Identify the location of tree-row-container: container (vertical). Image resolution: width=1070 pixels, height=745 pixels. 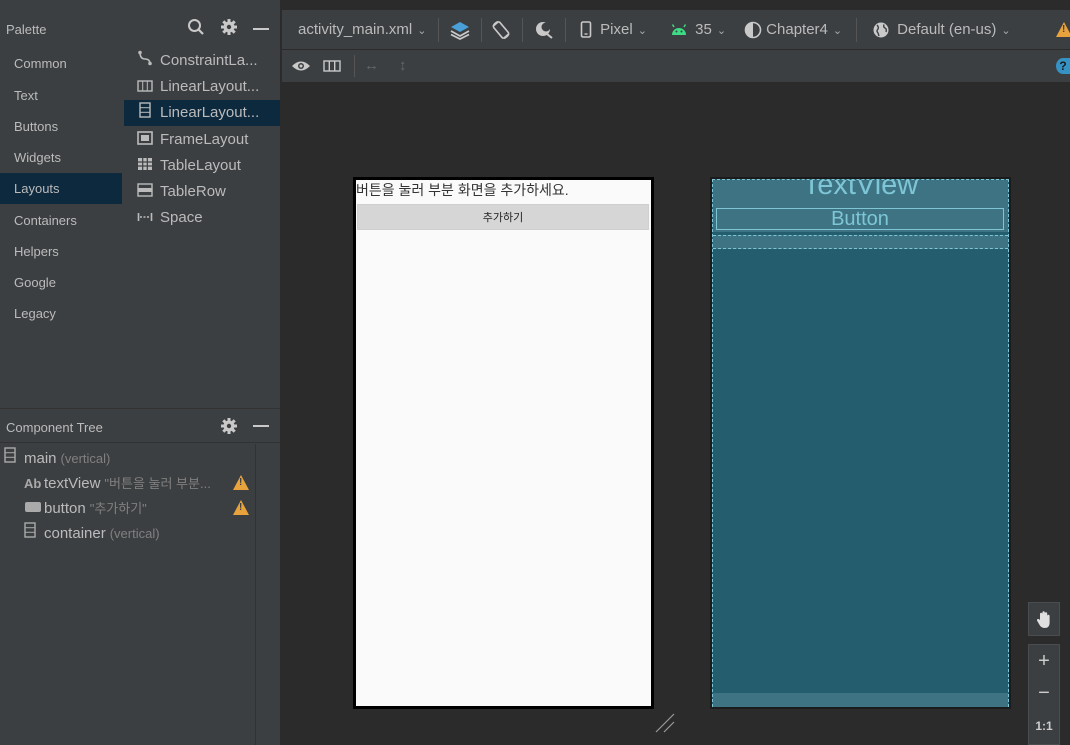
(92, 533).